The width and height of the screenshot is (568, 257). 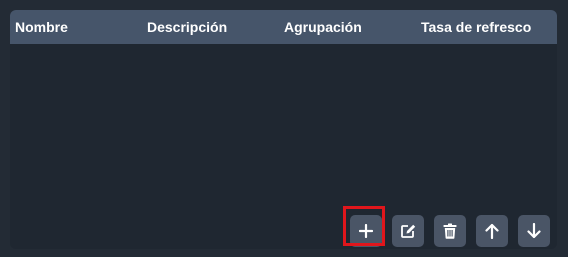 I want to click on edit-button, so click(x=408, y=231).